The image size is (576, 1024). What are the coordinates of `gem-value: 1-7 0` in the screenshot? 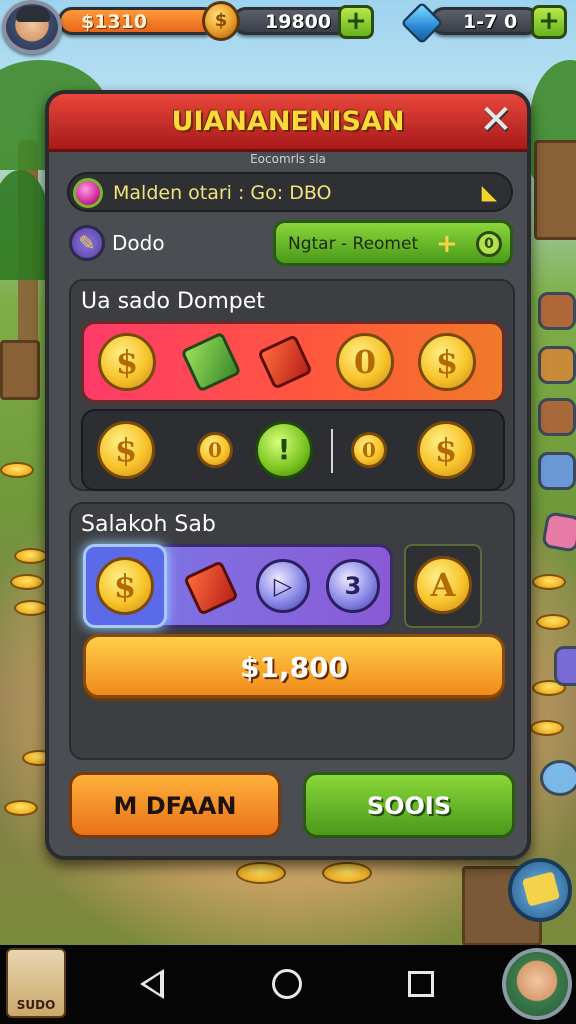 It's located at (490, 22).